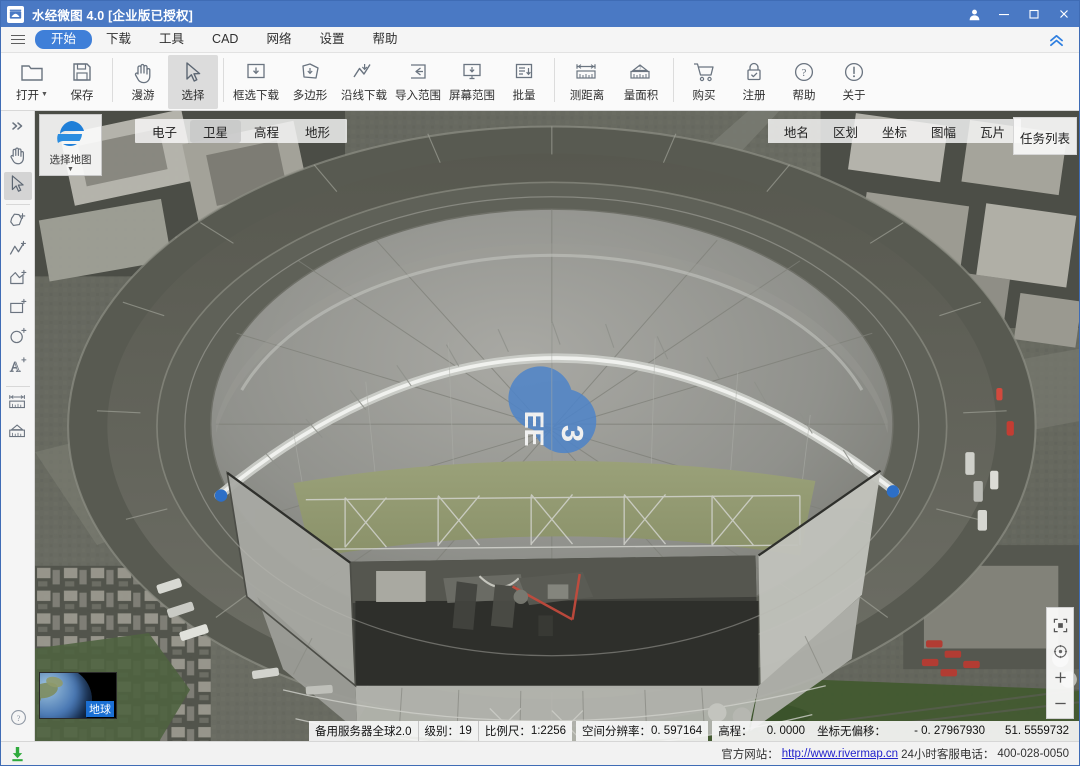 Image resolution: width=1080 pixels, height=766 pixels. Describe the element at coordinates (1034, 14) in the screenshot. I see `maximize-icon` at that location.